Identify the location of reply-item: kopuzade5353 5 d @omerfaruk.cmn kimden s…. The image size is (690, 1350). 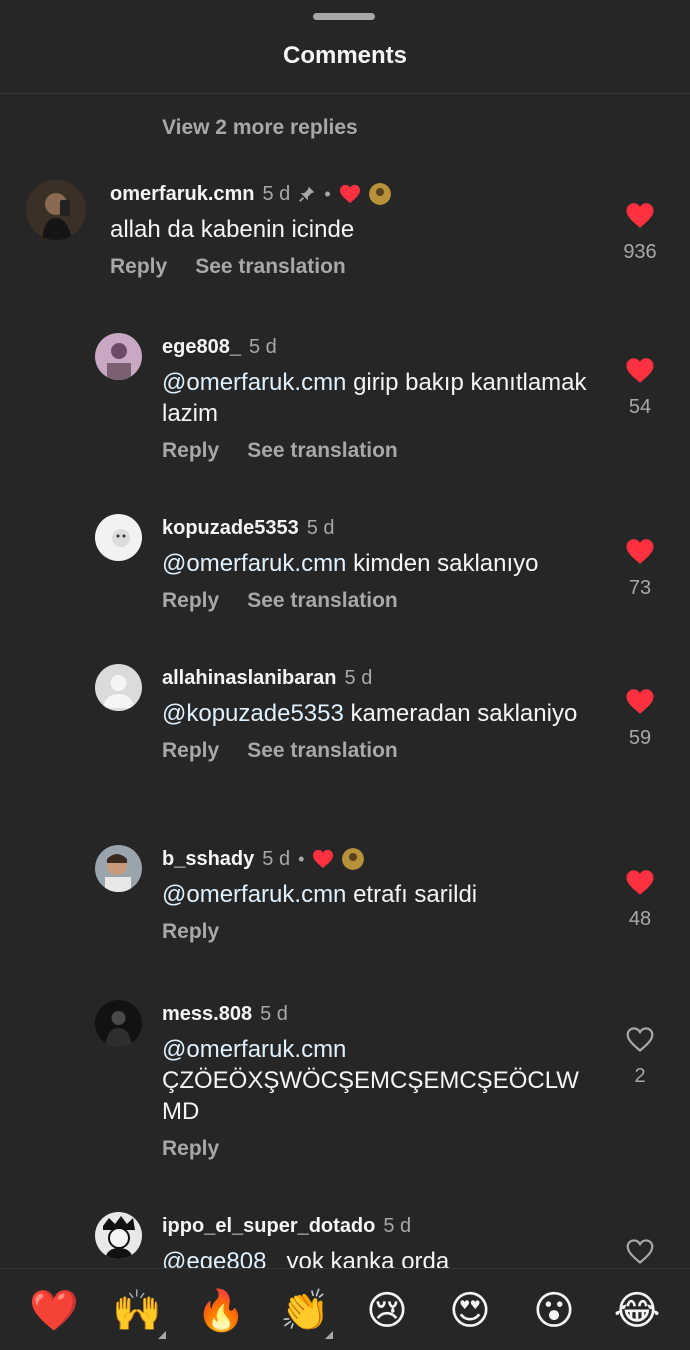
(345, 569).